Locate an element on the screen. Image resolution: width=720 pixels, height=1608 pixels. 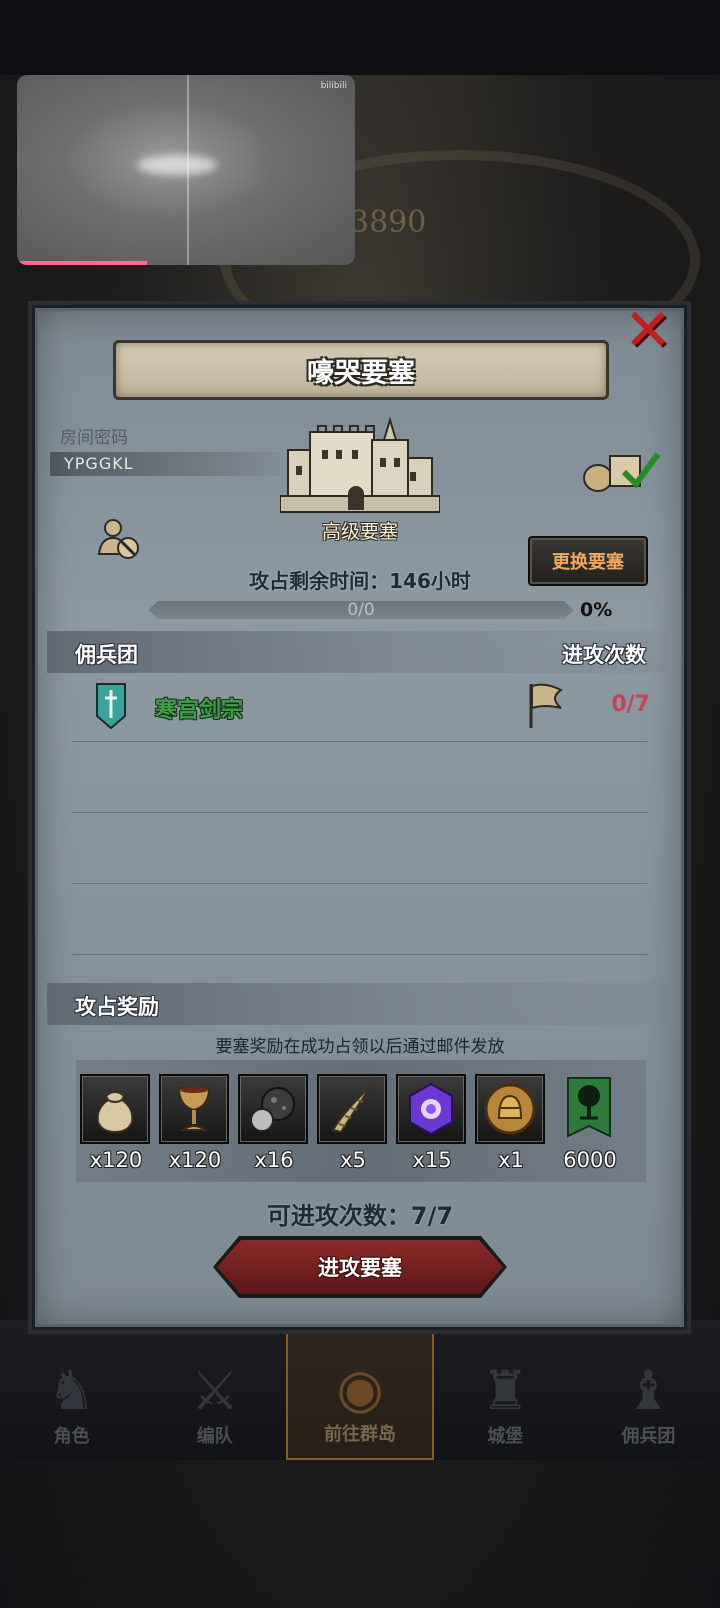
goblet-icon is located at coordinates (194, 1109).